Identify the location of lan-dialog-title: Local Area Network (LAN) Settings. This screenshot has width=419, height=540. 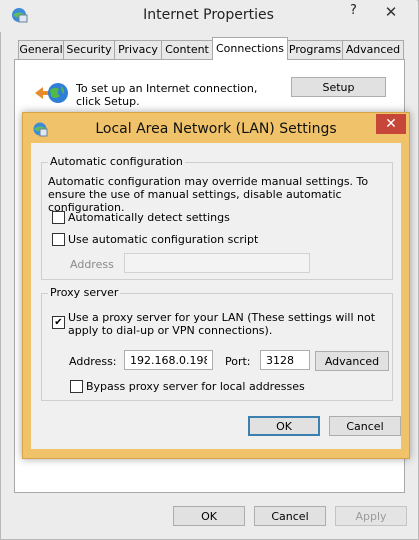
(216, 129).